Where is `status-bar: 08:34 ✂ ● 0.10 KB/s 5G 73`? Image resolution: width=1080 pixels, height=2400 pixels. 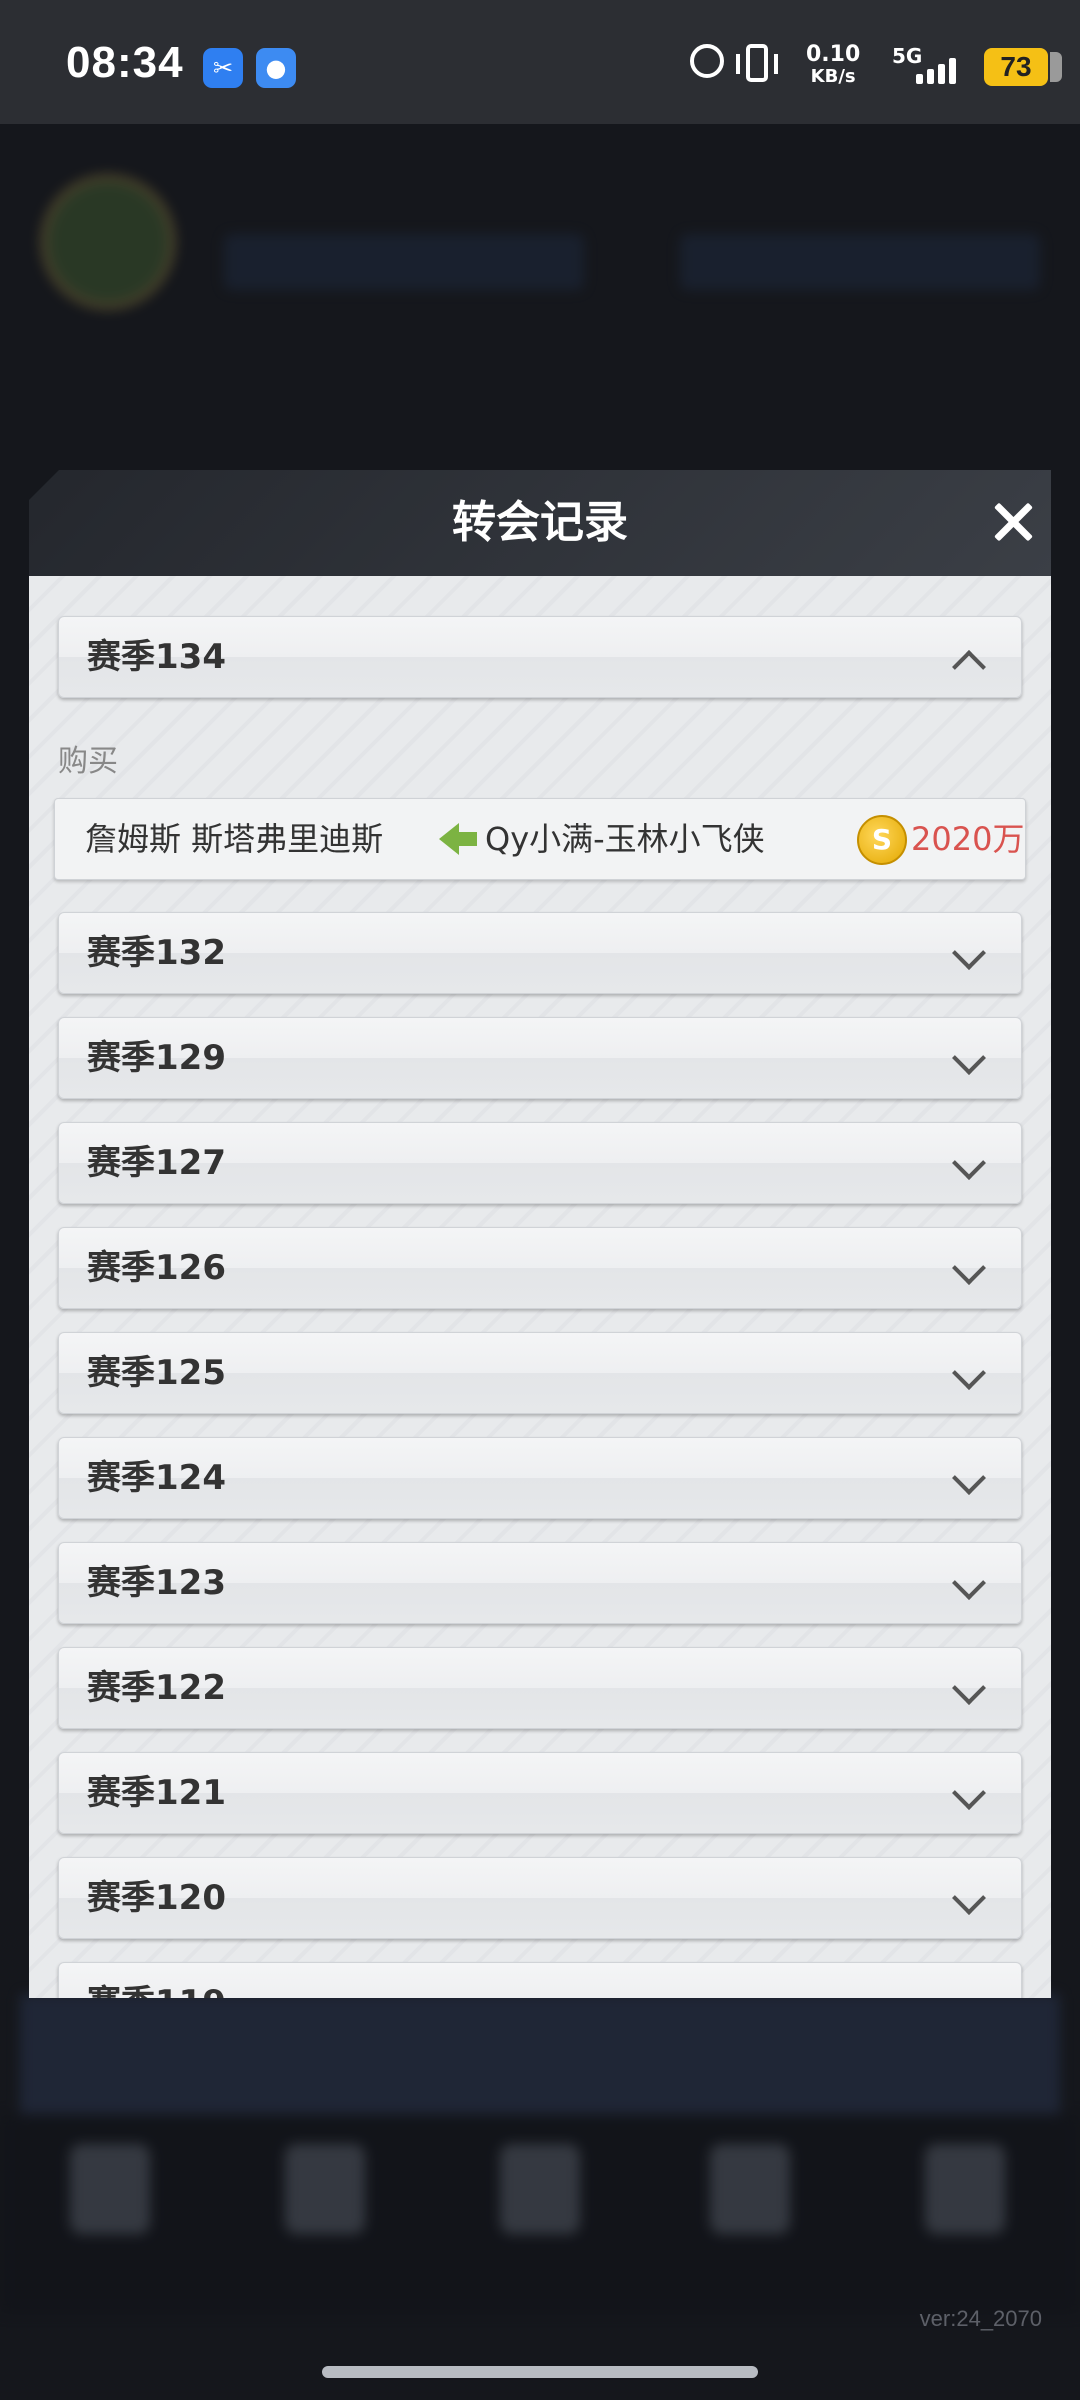 status-bar: 08:34 ✂ ● 0.10 KB/s 5G 73 is located at coordinates (540, 62).